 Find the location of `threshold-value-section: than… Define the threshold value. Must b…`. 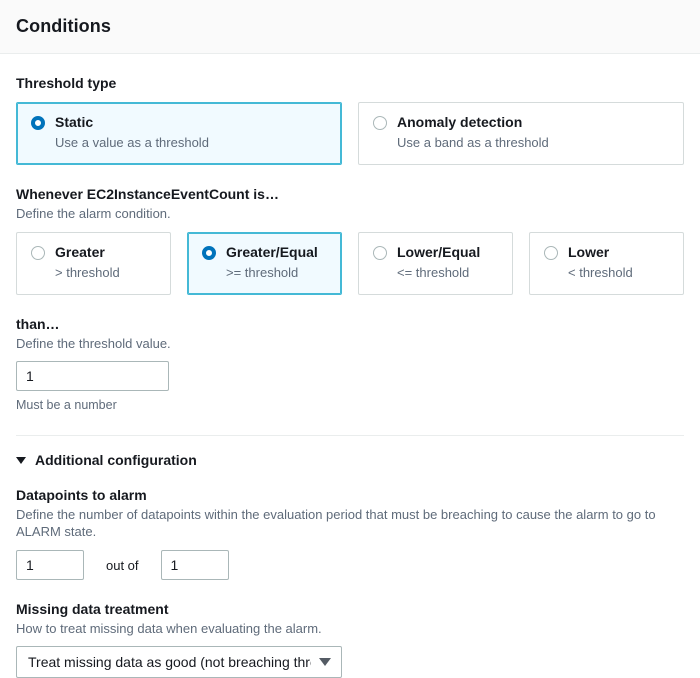

threshold-value-section: than… Define the threshold value. Must b… is located at coordinates (350, 364).